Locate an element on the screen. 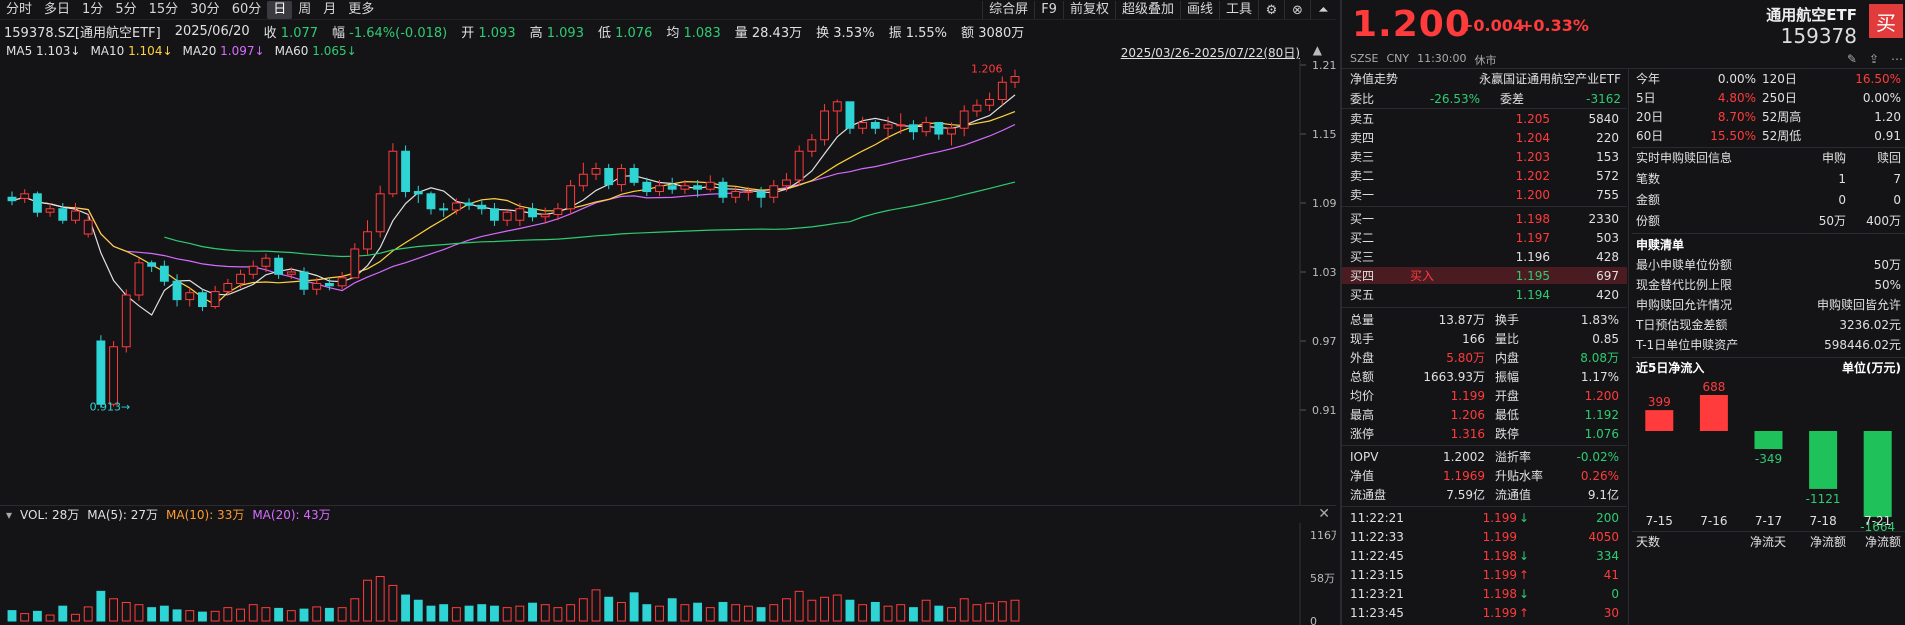  asks-level-0: 卖五 1.205 5840 is located at coordinates (1484, 118).